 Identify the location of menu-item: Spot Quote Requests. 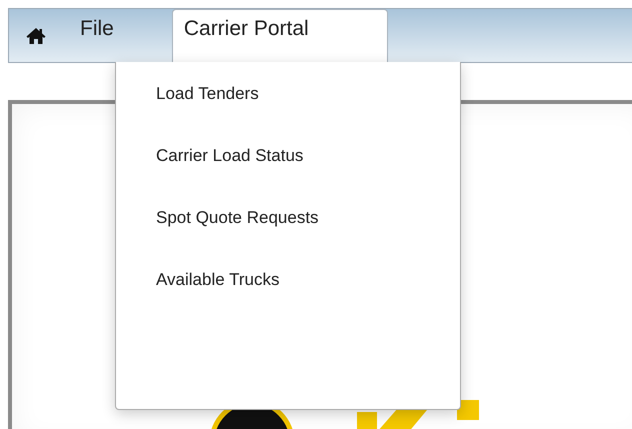
(217, 218).